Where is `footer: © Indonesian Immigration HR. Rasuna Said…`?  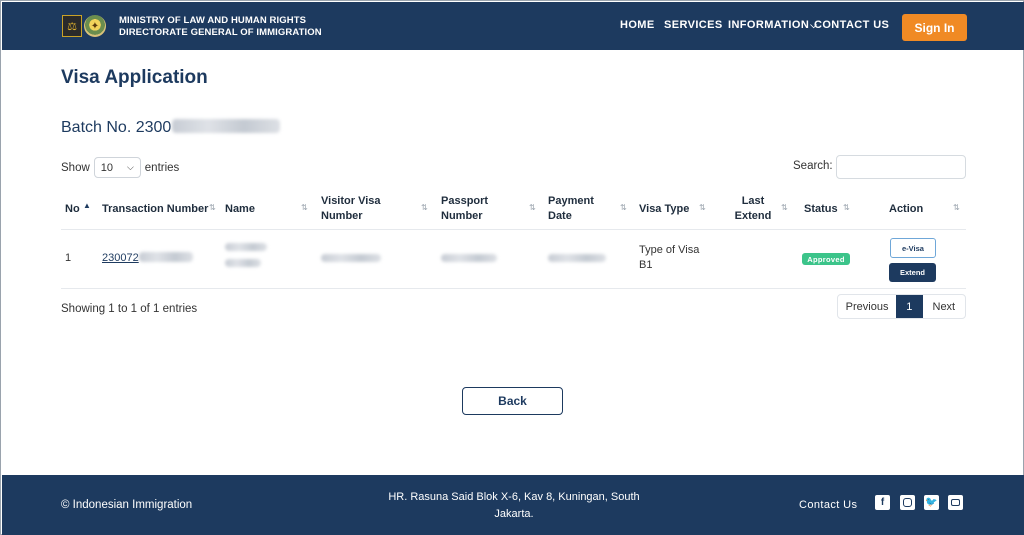
footer: © Indonesian Immigration HR. Rasuna Said… is located at coordinates (513, 505).